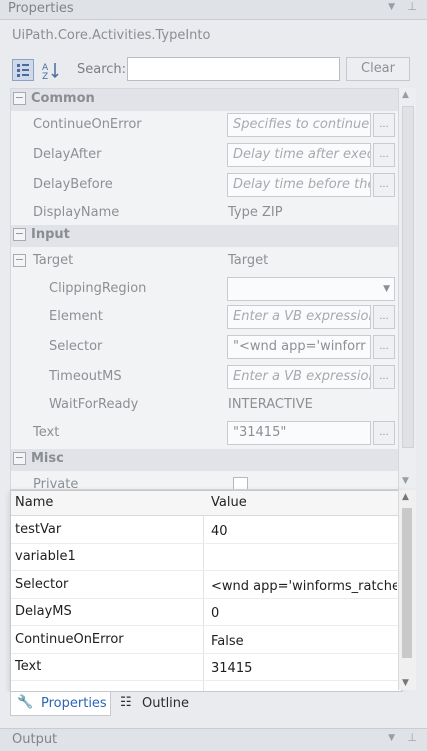 The image size is (427, 751). What do you see at coordinates (204, 100) in the screenshot?
I see `category-common: − Common` at bounding box center [204, 100].